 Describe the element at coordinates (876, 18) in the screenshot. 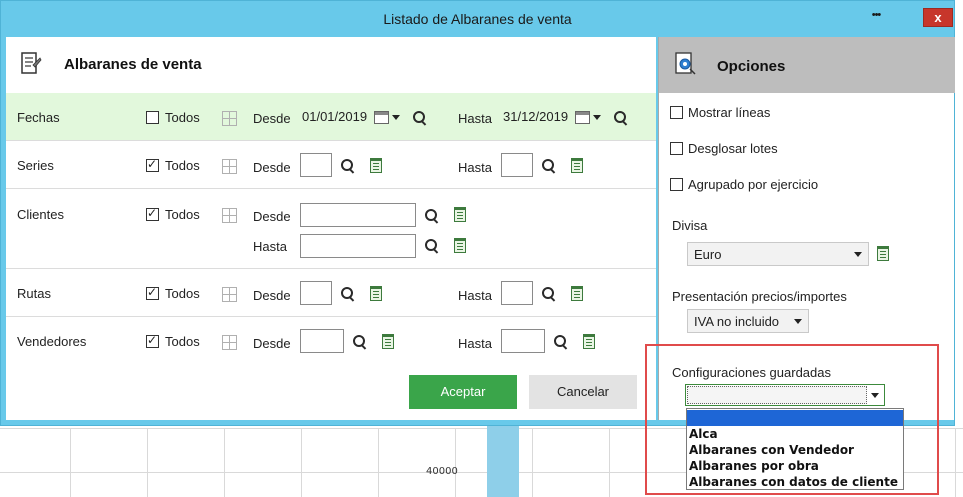

I see `more-options-button: •••` at that location.